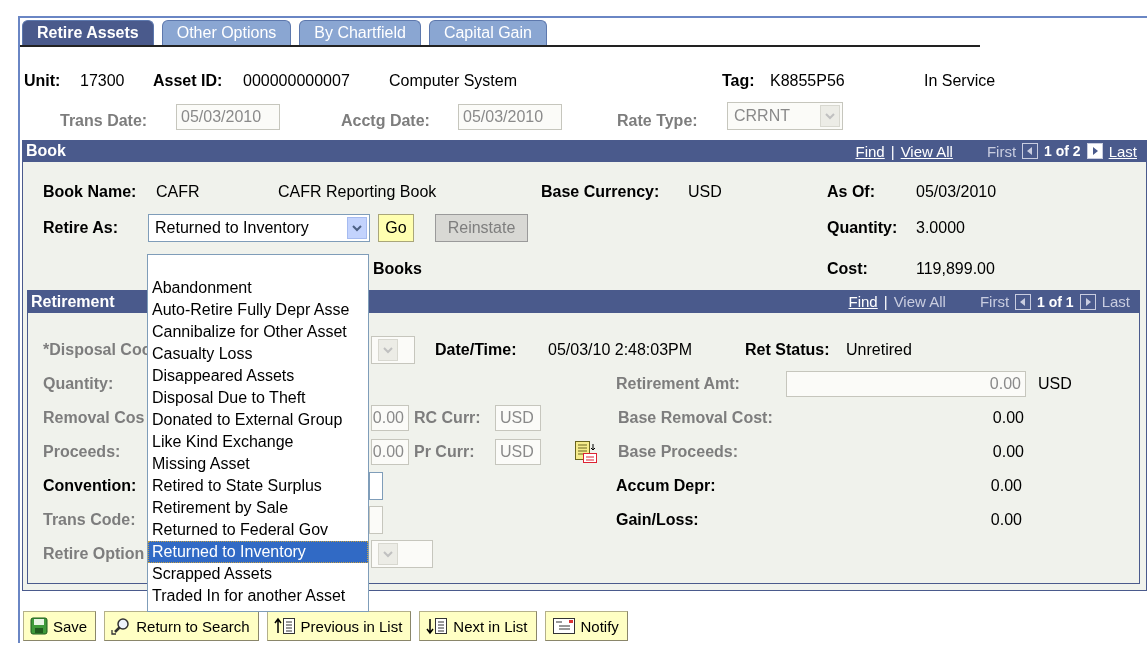  Describe the element at coordinates (739, 81) in the screenshot. I see `field-label: Tag:` at that location.